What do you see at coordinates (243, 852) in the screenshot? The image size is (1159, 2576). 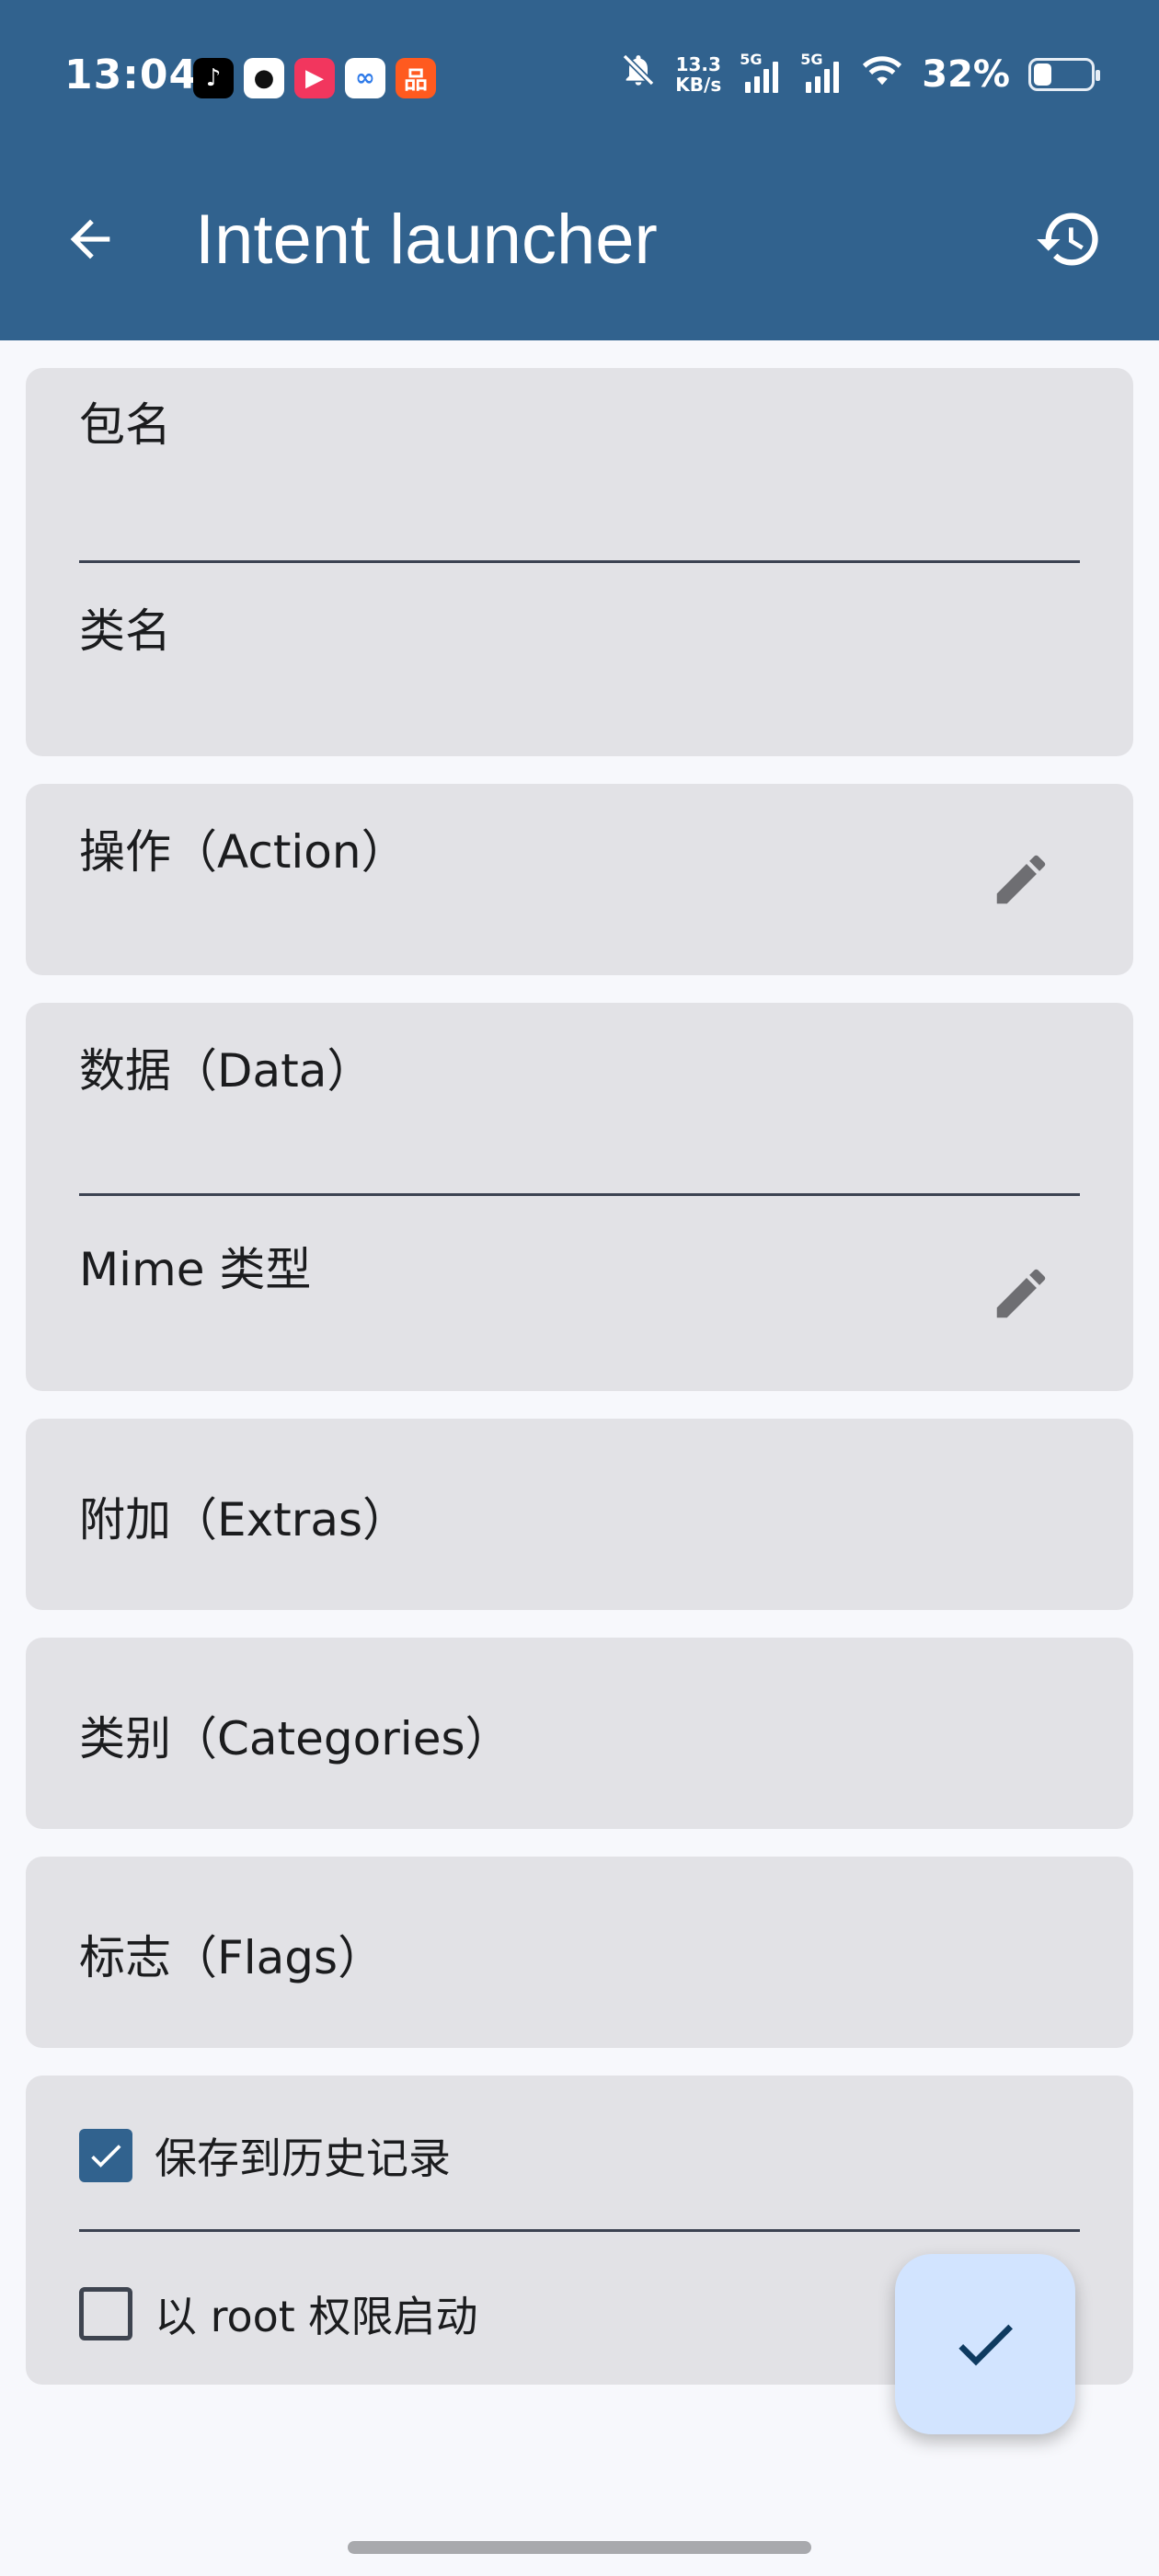 I see `action-label: 操作（Action）` at bounding box center [243, 852].